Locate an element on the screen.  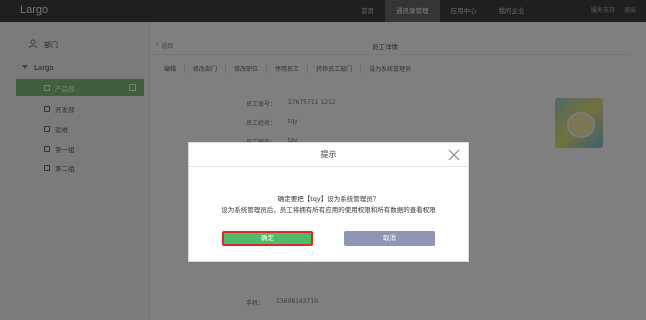
close-icon is located at coordinates (454, 155).